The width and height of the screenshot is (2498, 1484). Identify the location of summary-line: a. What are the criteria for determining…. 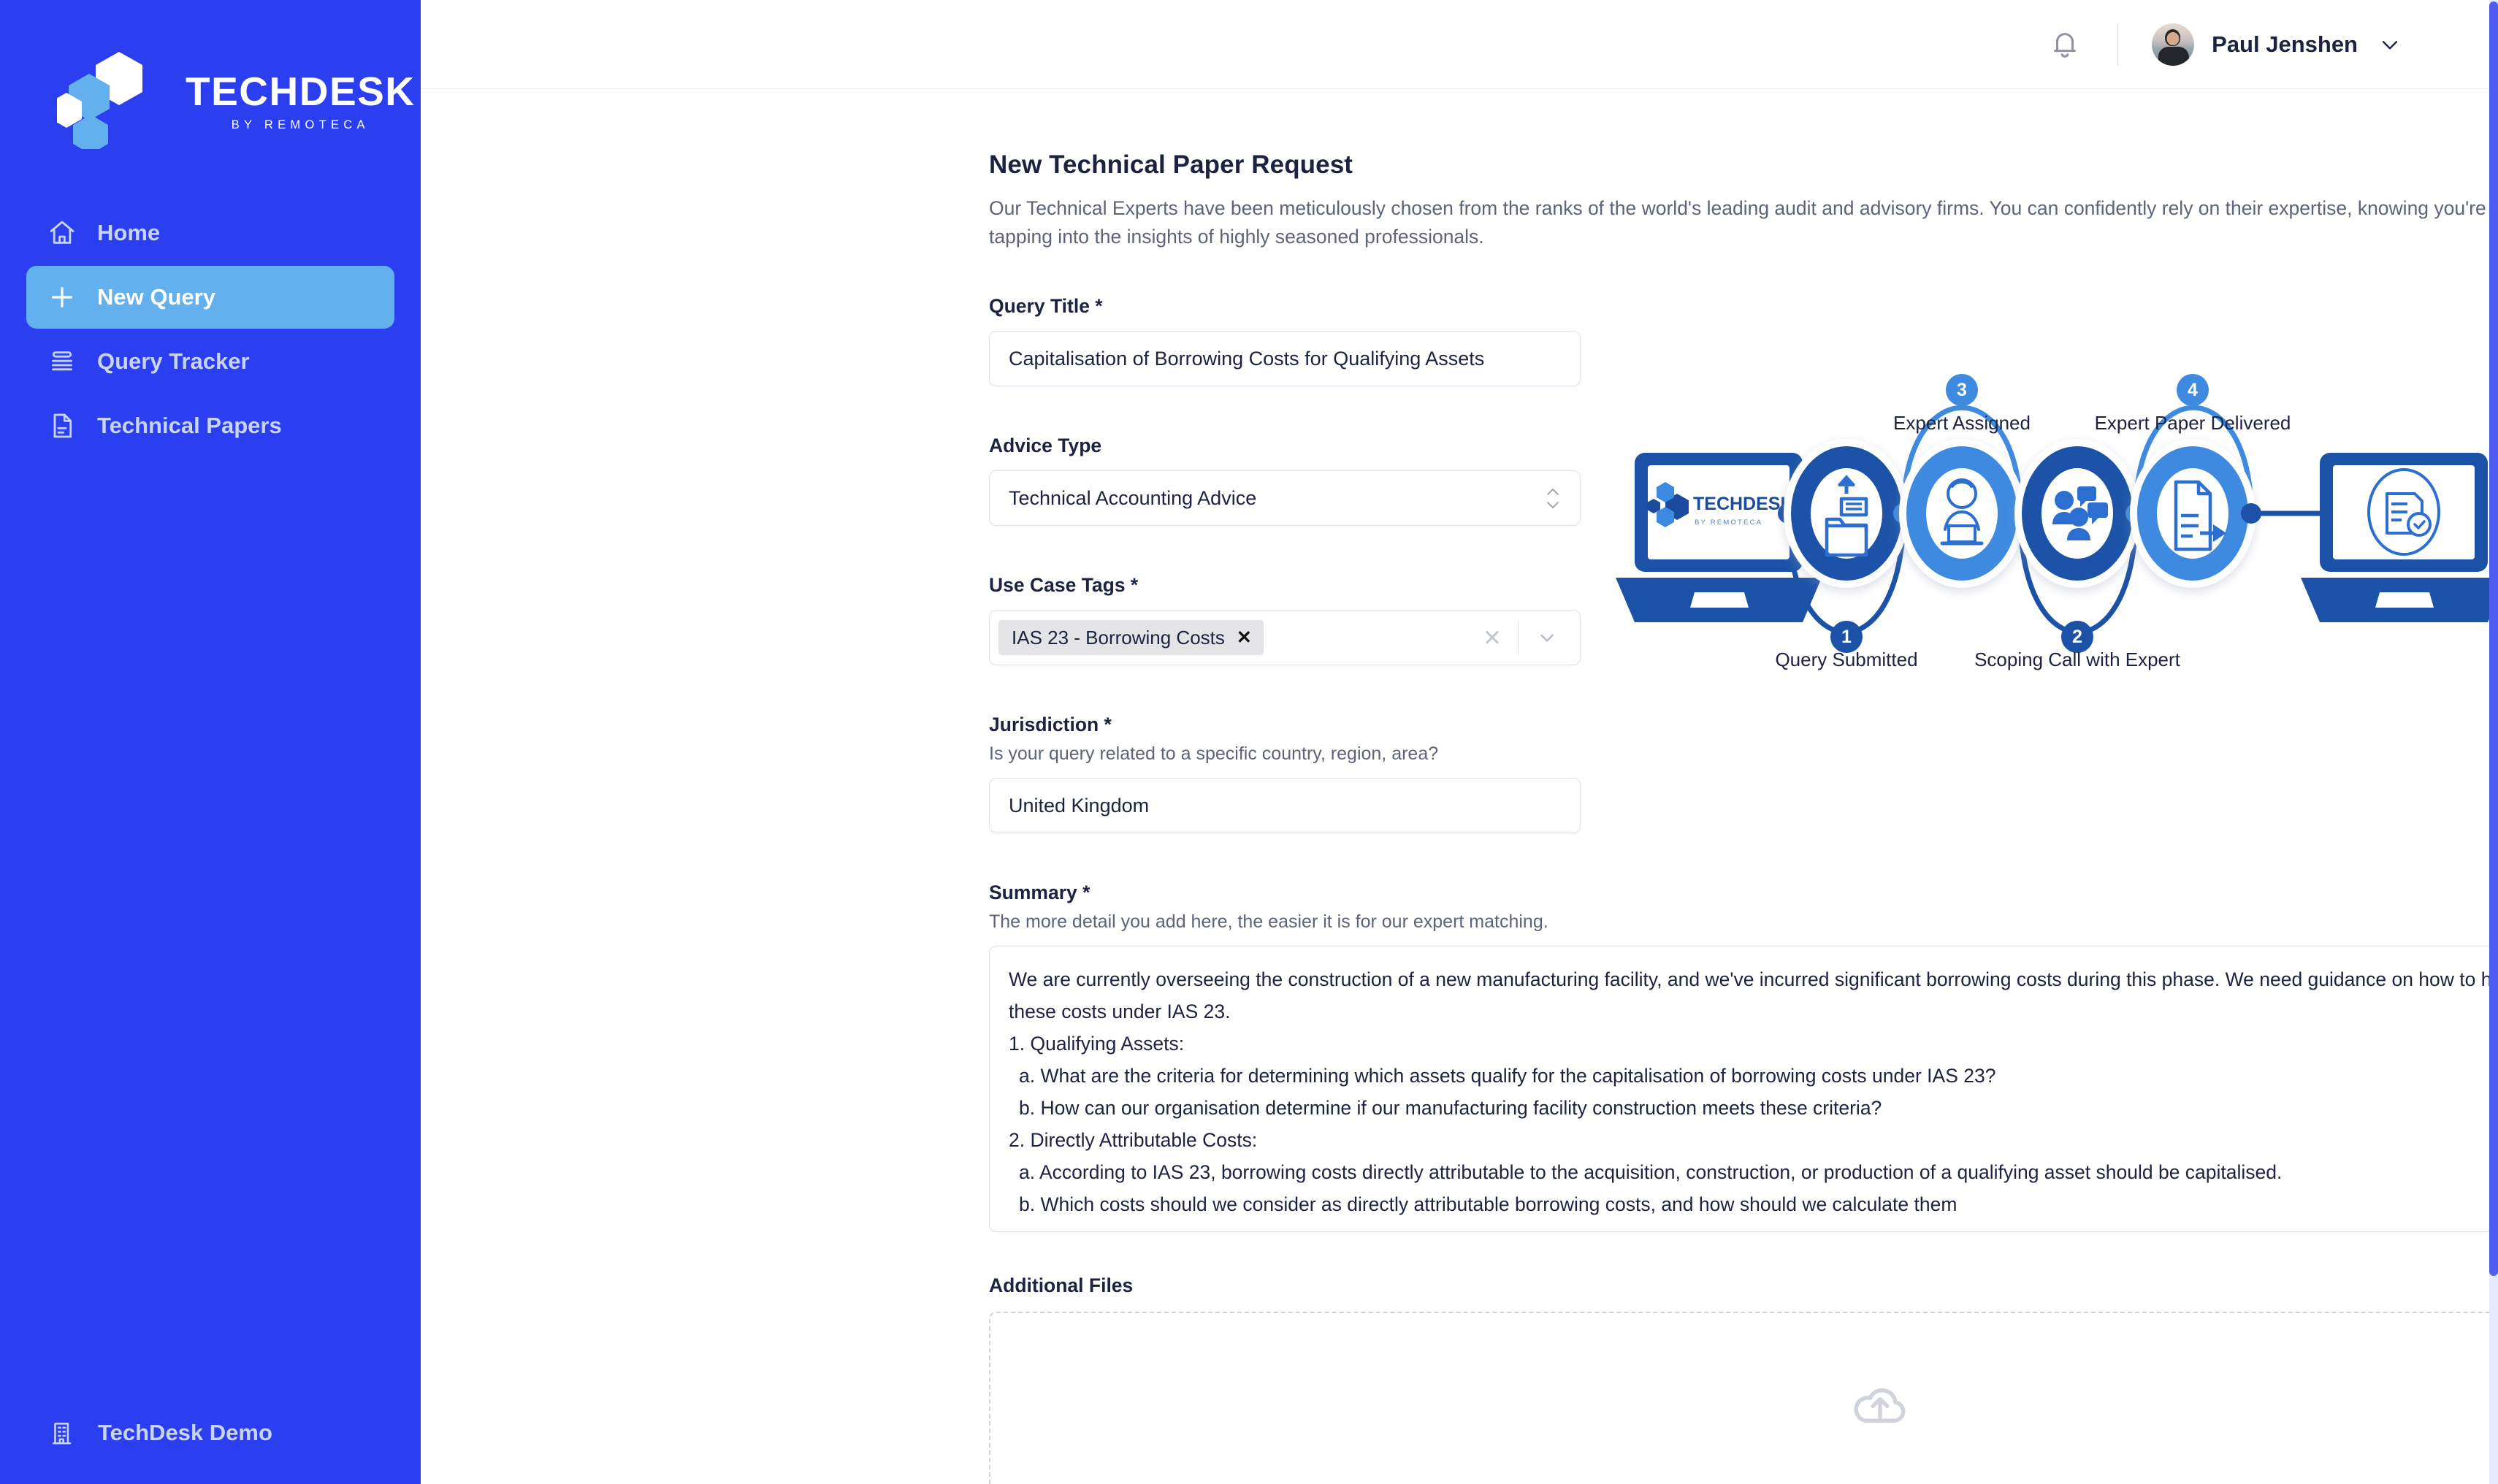
(1507, 1076).